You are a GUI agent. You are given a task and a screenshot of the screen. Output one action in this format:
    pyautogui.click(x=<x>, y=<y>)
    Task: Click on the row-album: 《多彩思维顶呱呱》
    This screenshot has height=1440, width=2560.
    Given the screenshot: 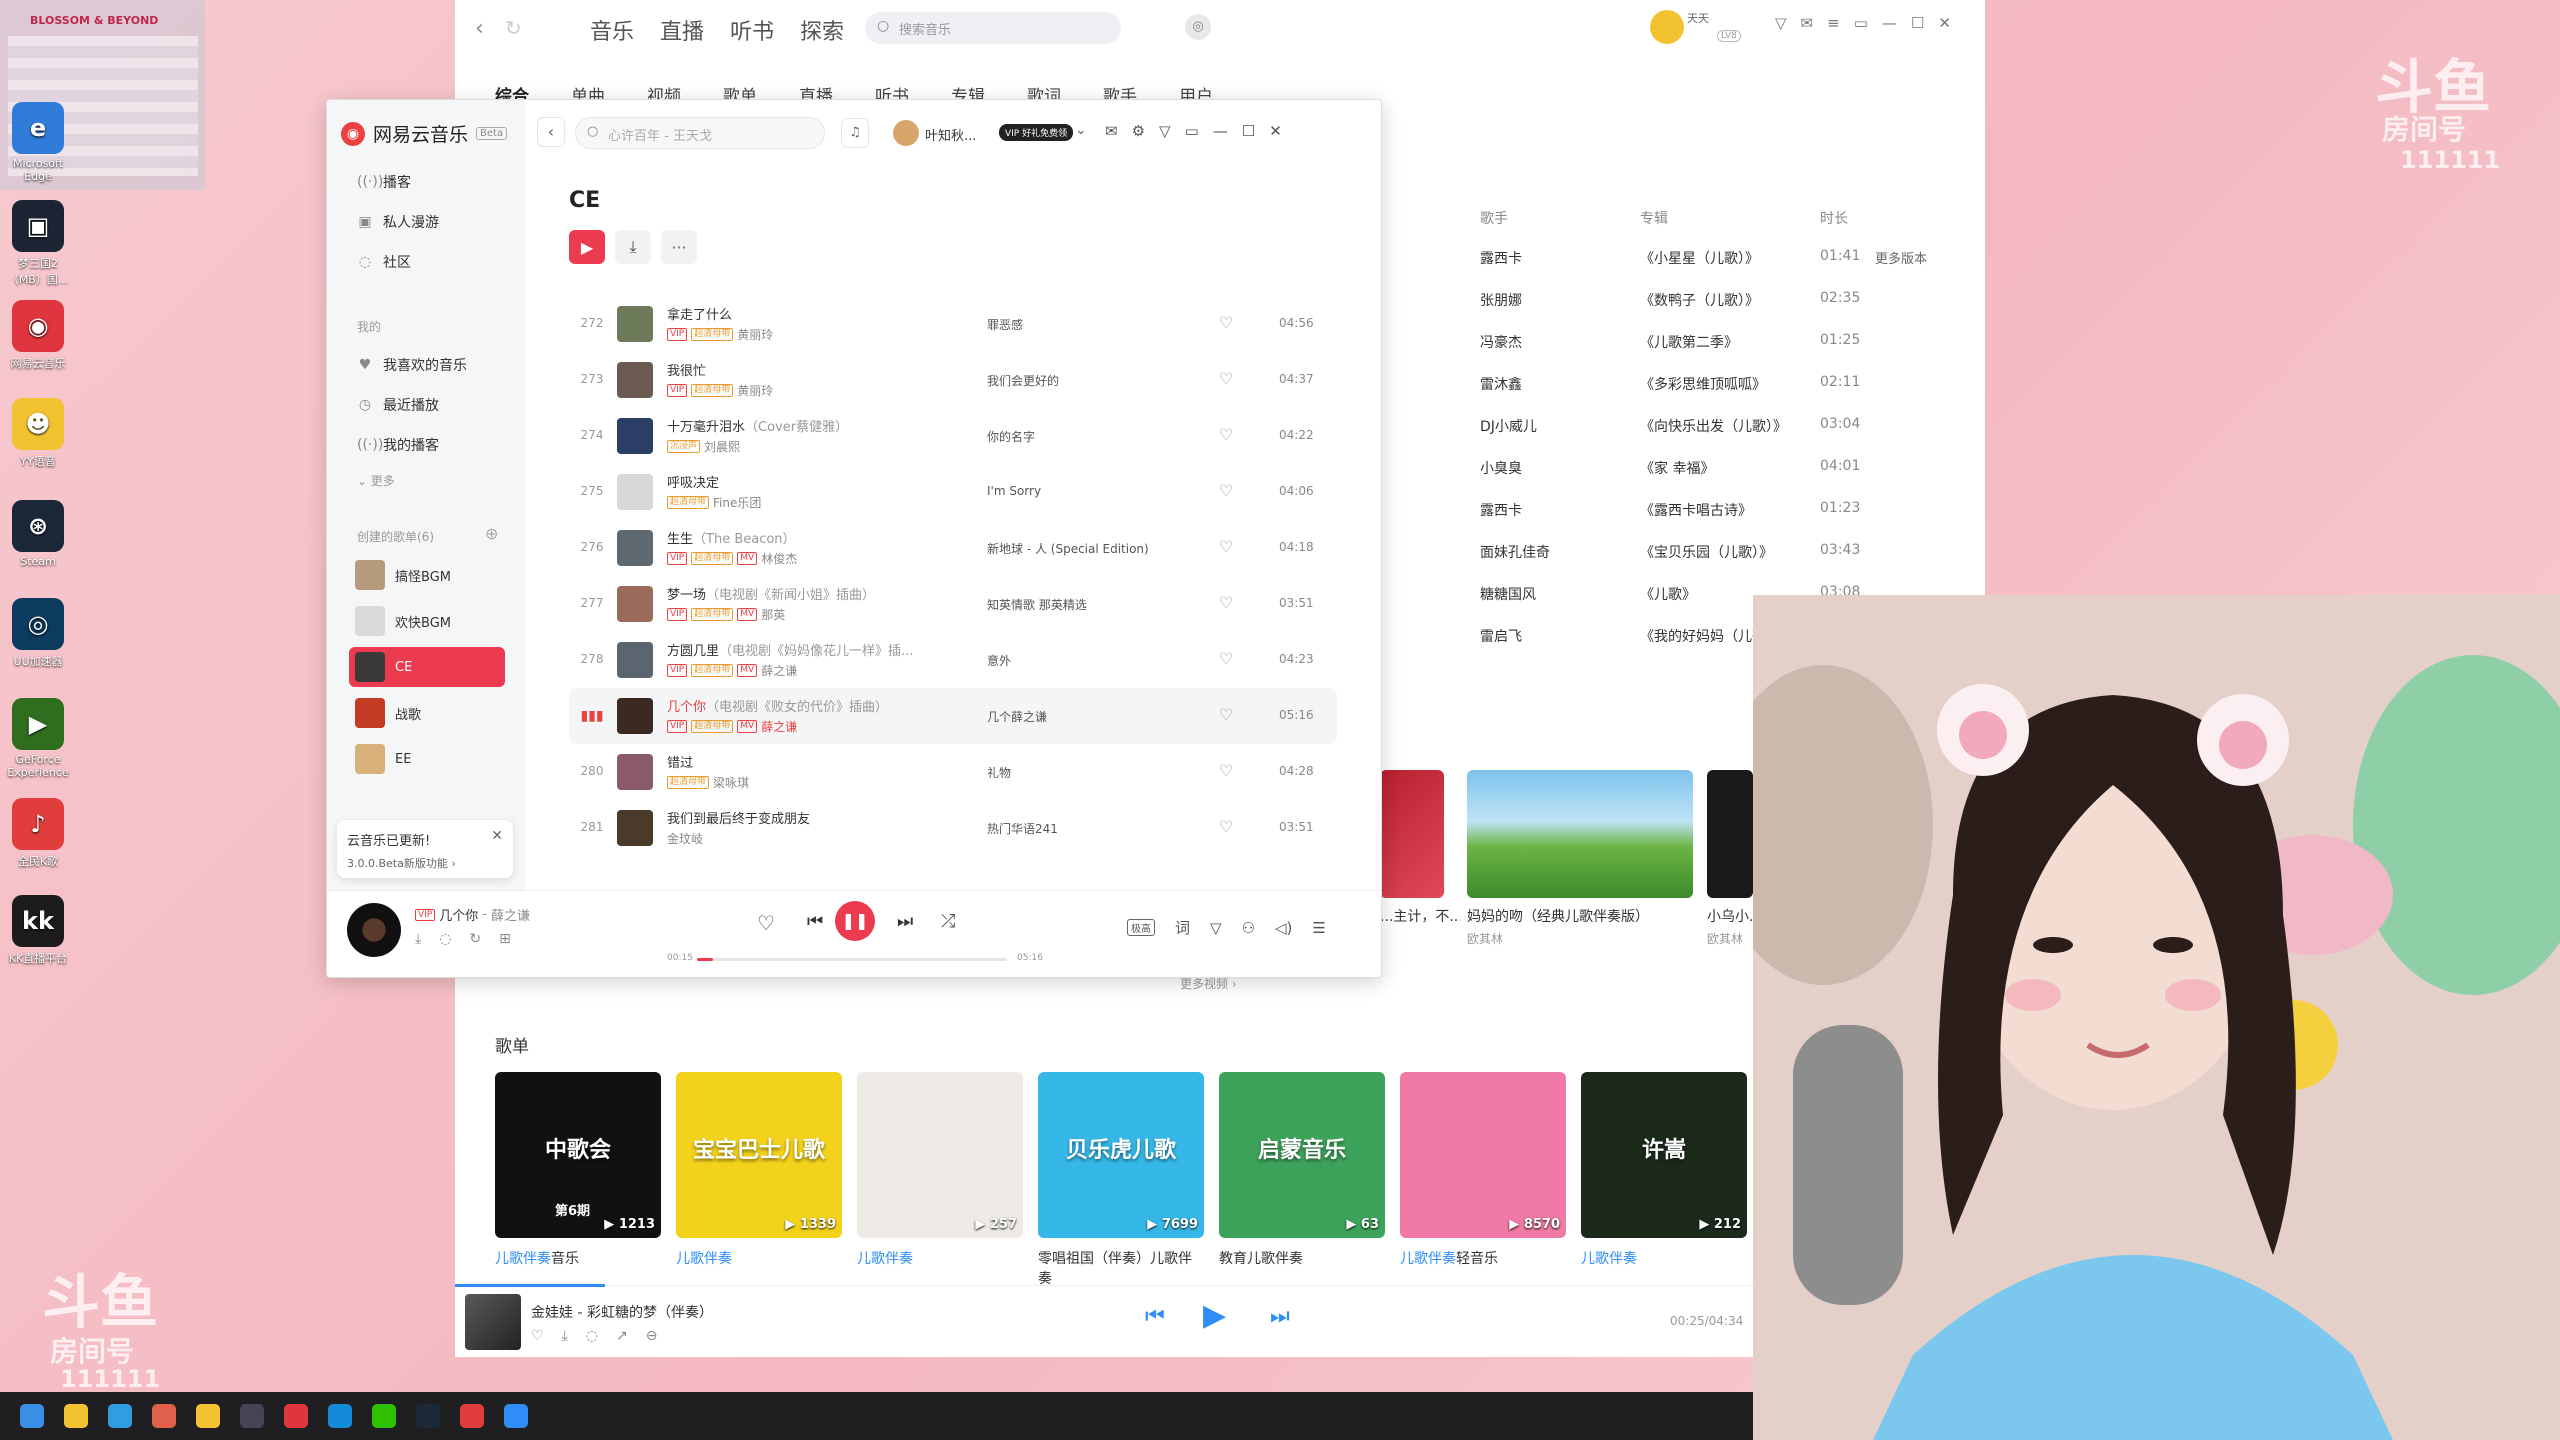 What is the action you would take?
    pyautogui.click(x=1703, y=384)
    